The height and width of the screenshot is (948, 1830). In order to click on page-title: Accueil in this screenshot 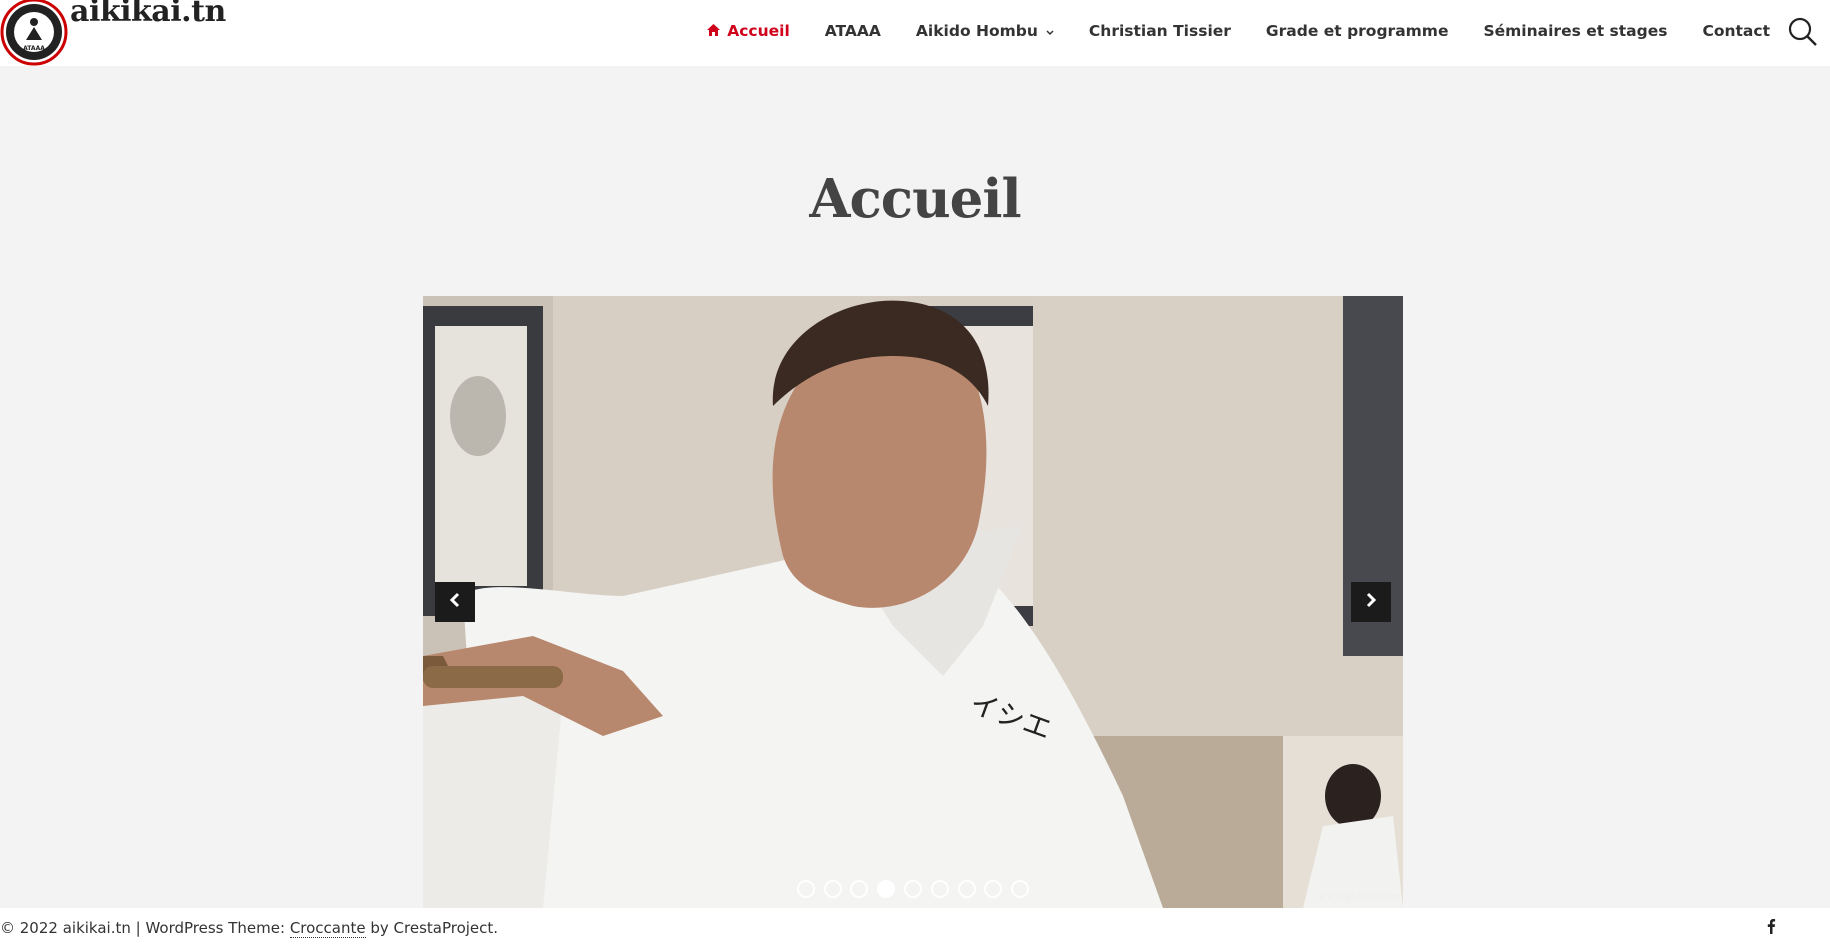, I will do `click(915, 199)`.